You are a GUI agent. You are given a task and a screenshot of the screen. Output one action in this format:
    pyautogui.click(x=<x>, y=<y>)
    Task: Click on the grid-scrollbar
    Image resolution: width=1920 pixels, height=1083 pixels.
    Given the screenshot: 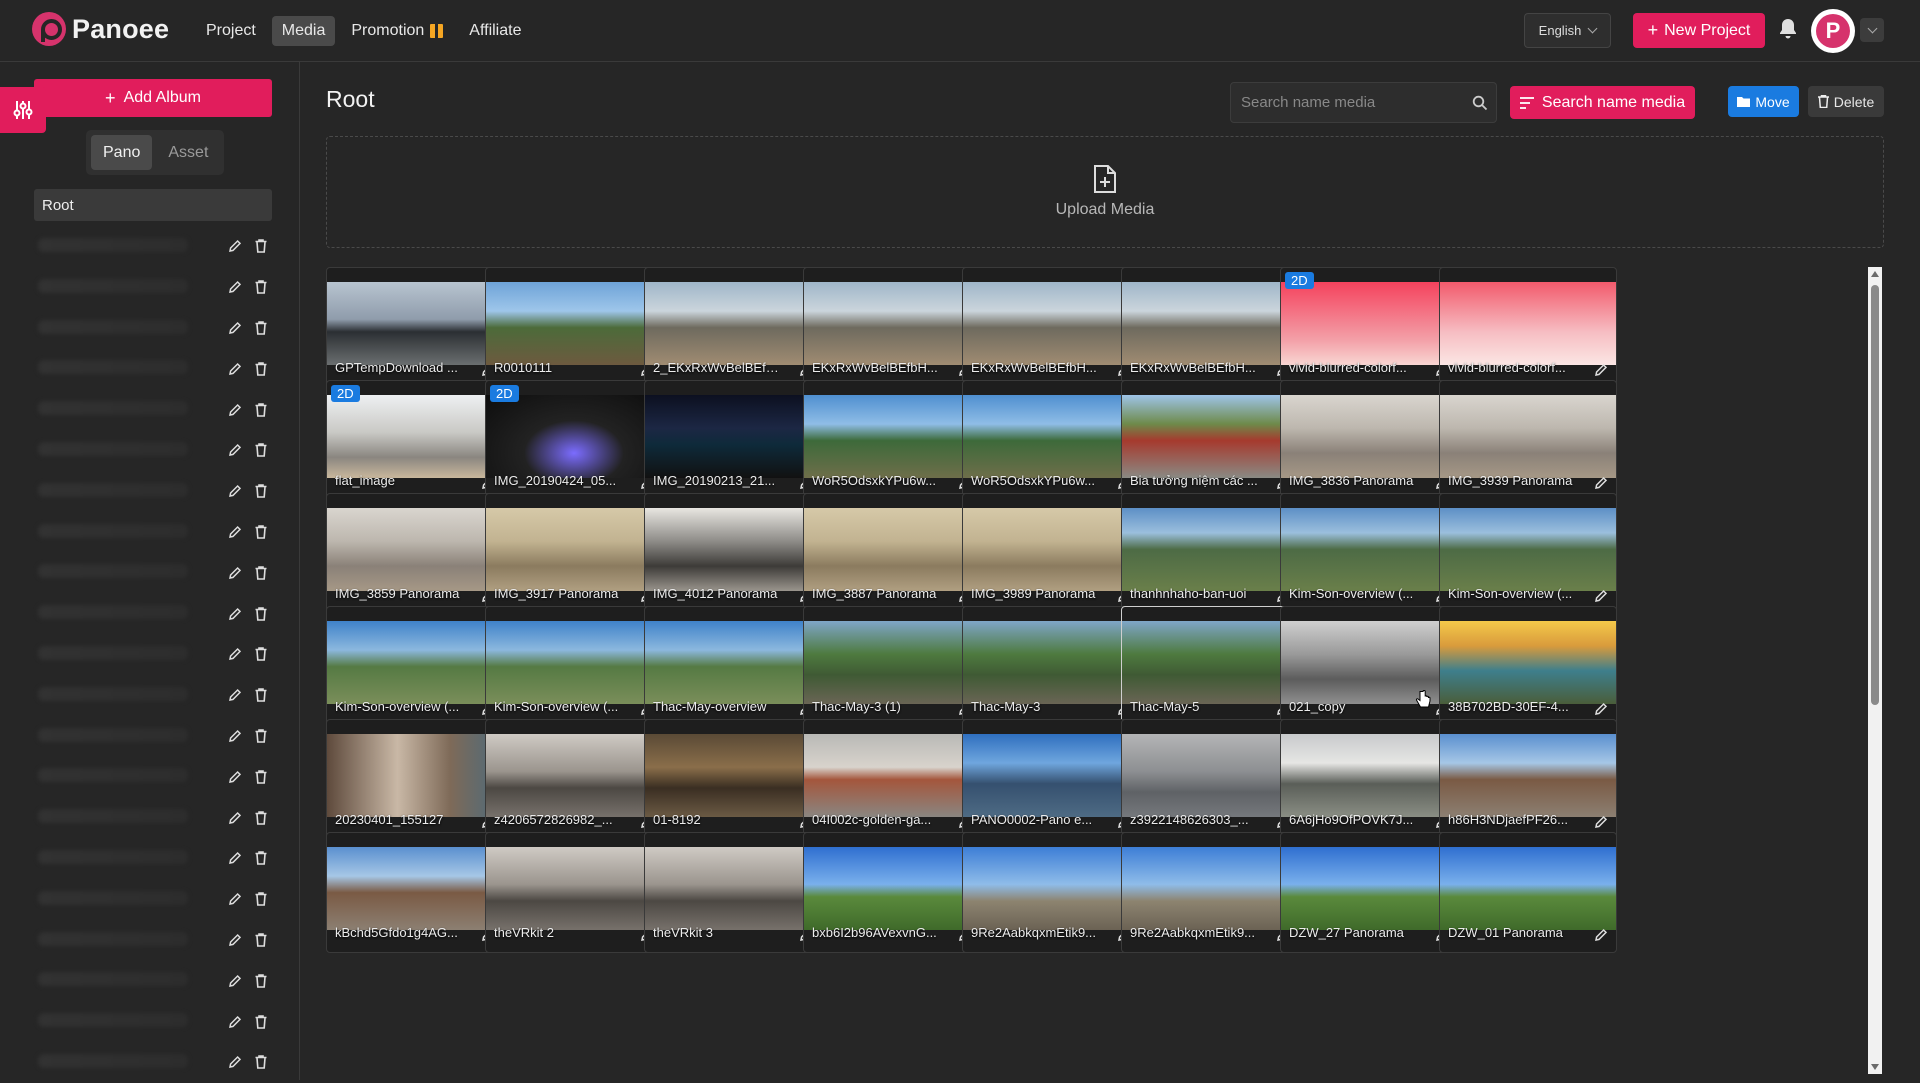 What is the action you would take?
    pyautogui.click(x=1875, y=670)
    